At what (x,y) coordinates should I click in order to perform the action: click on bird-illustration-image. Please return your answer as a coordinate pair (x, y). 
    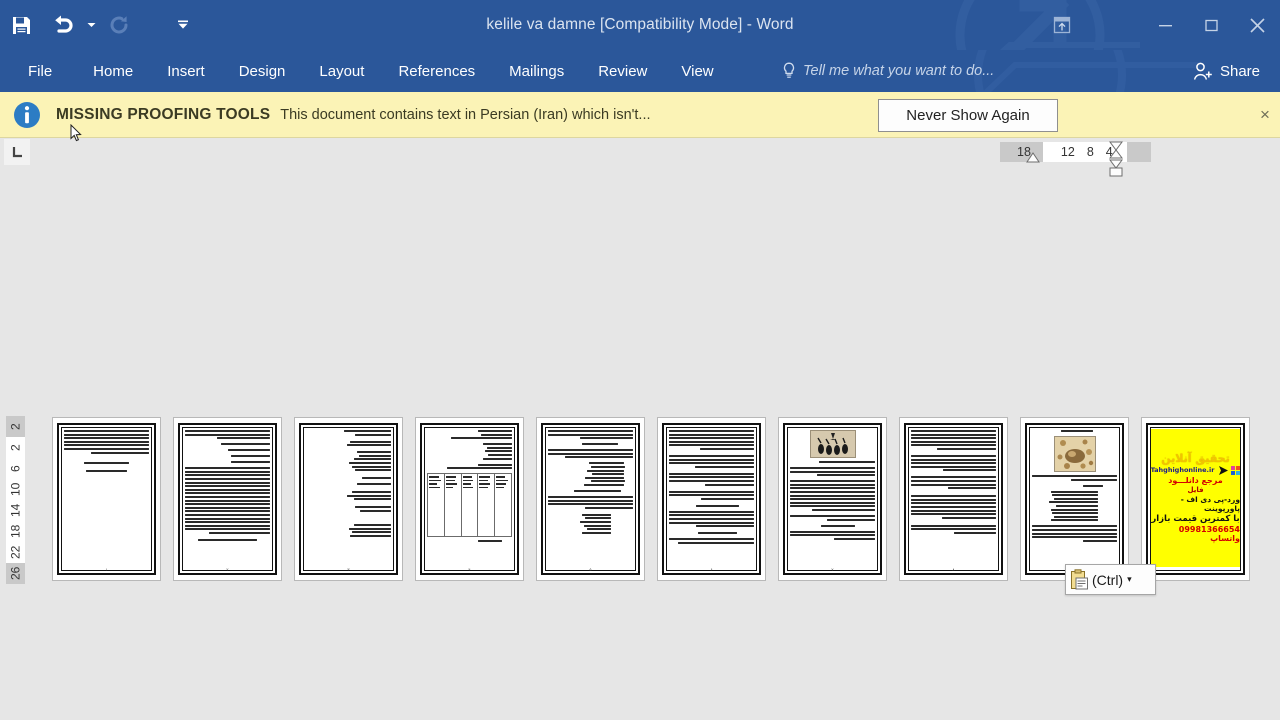
    Looking at the image, I should click on (832, 444).